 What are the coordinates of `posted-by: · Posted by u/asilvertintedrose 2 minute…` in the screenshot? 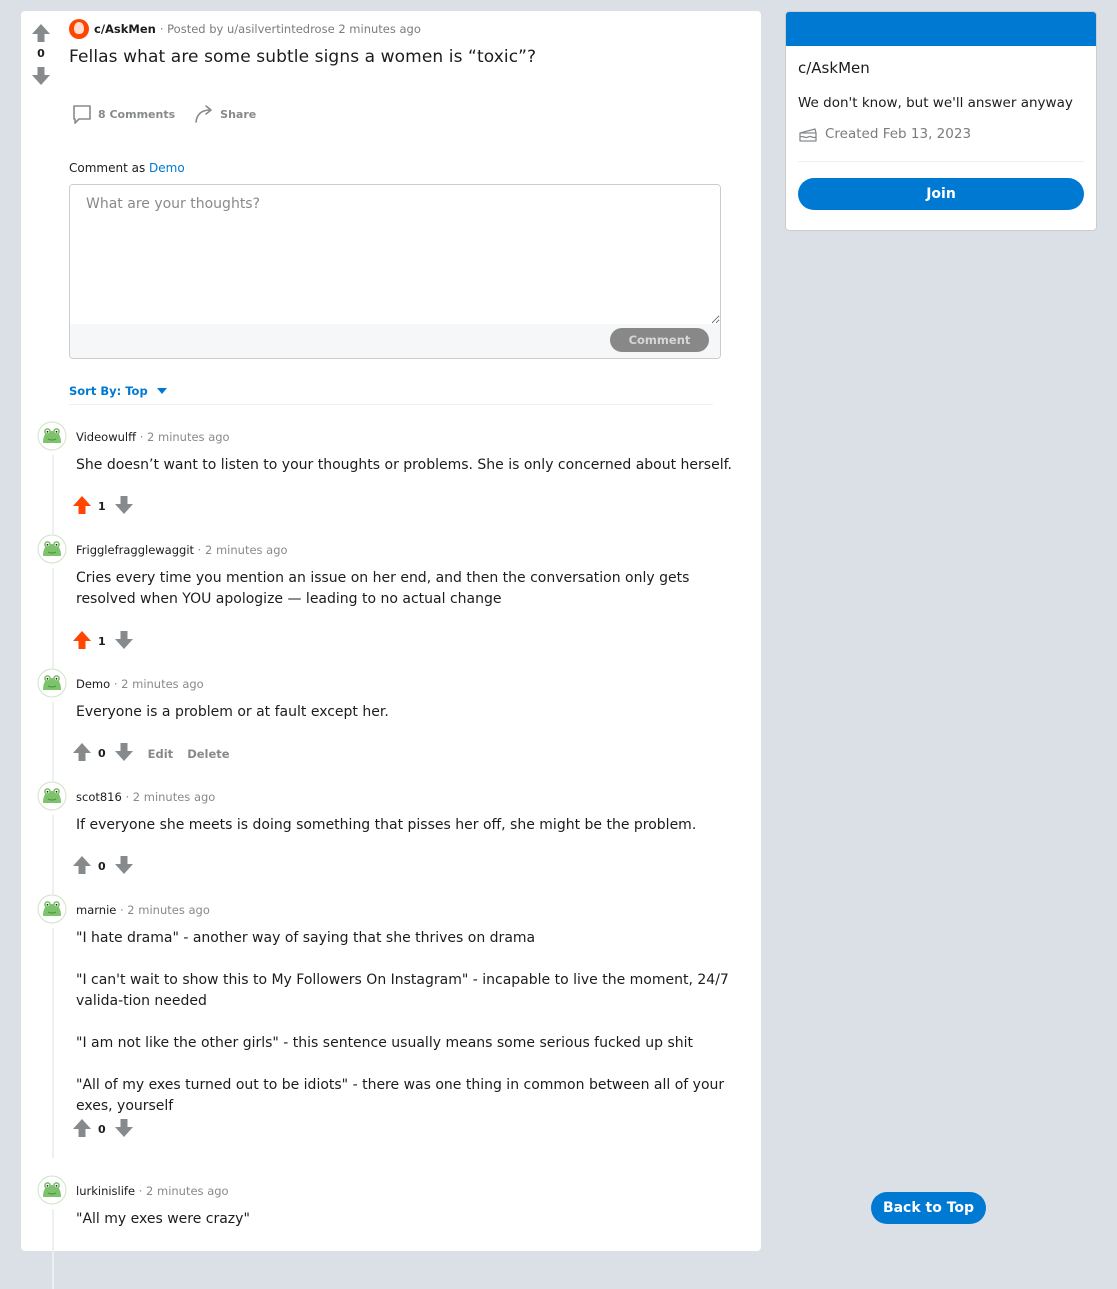 It's located at (290, 29).